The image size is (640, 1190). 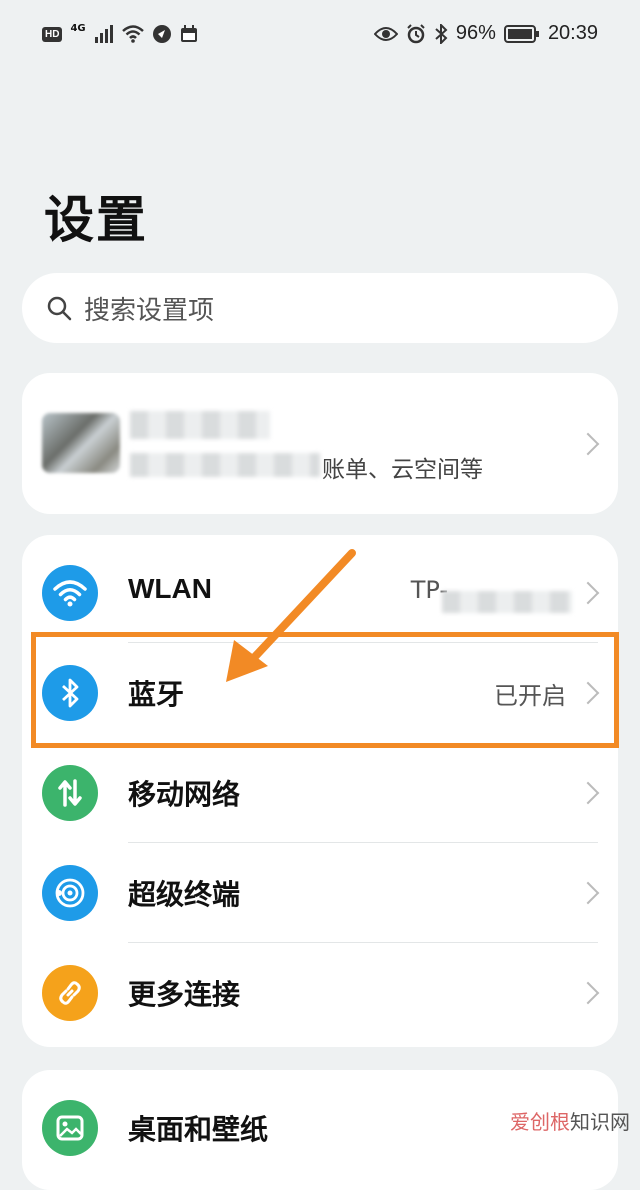 I want to click on status-left: HD 4G, so click(x=120, y=33).